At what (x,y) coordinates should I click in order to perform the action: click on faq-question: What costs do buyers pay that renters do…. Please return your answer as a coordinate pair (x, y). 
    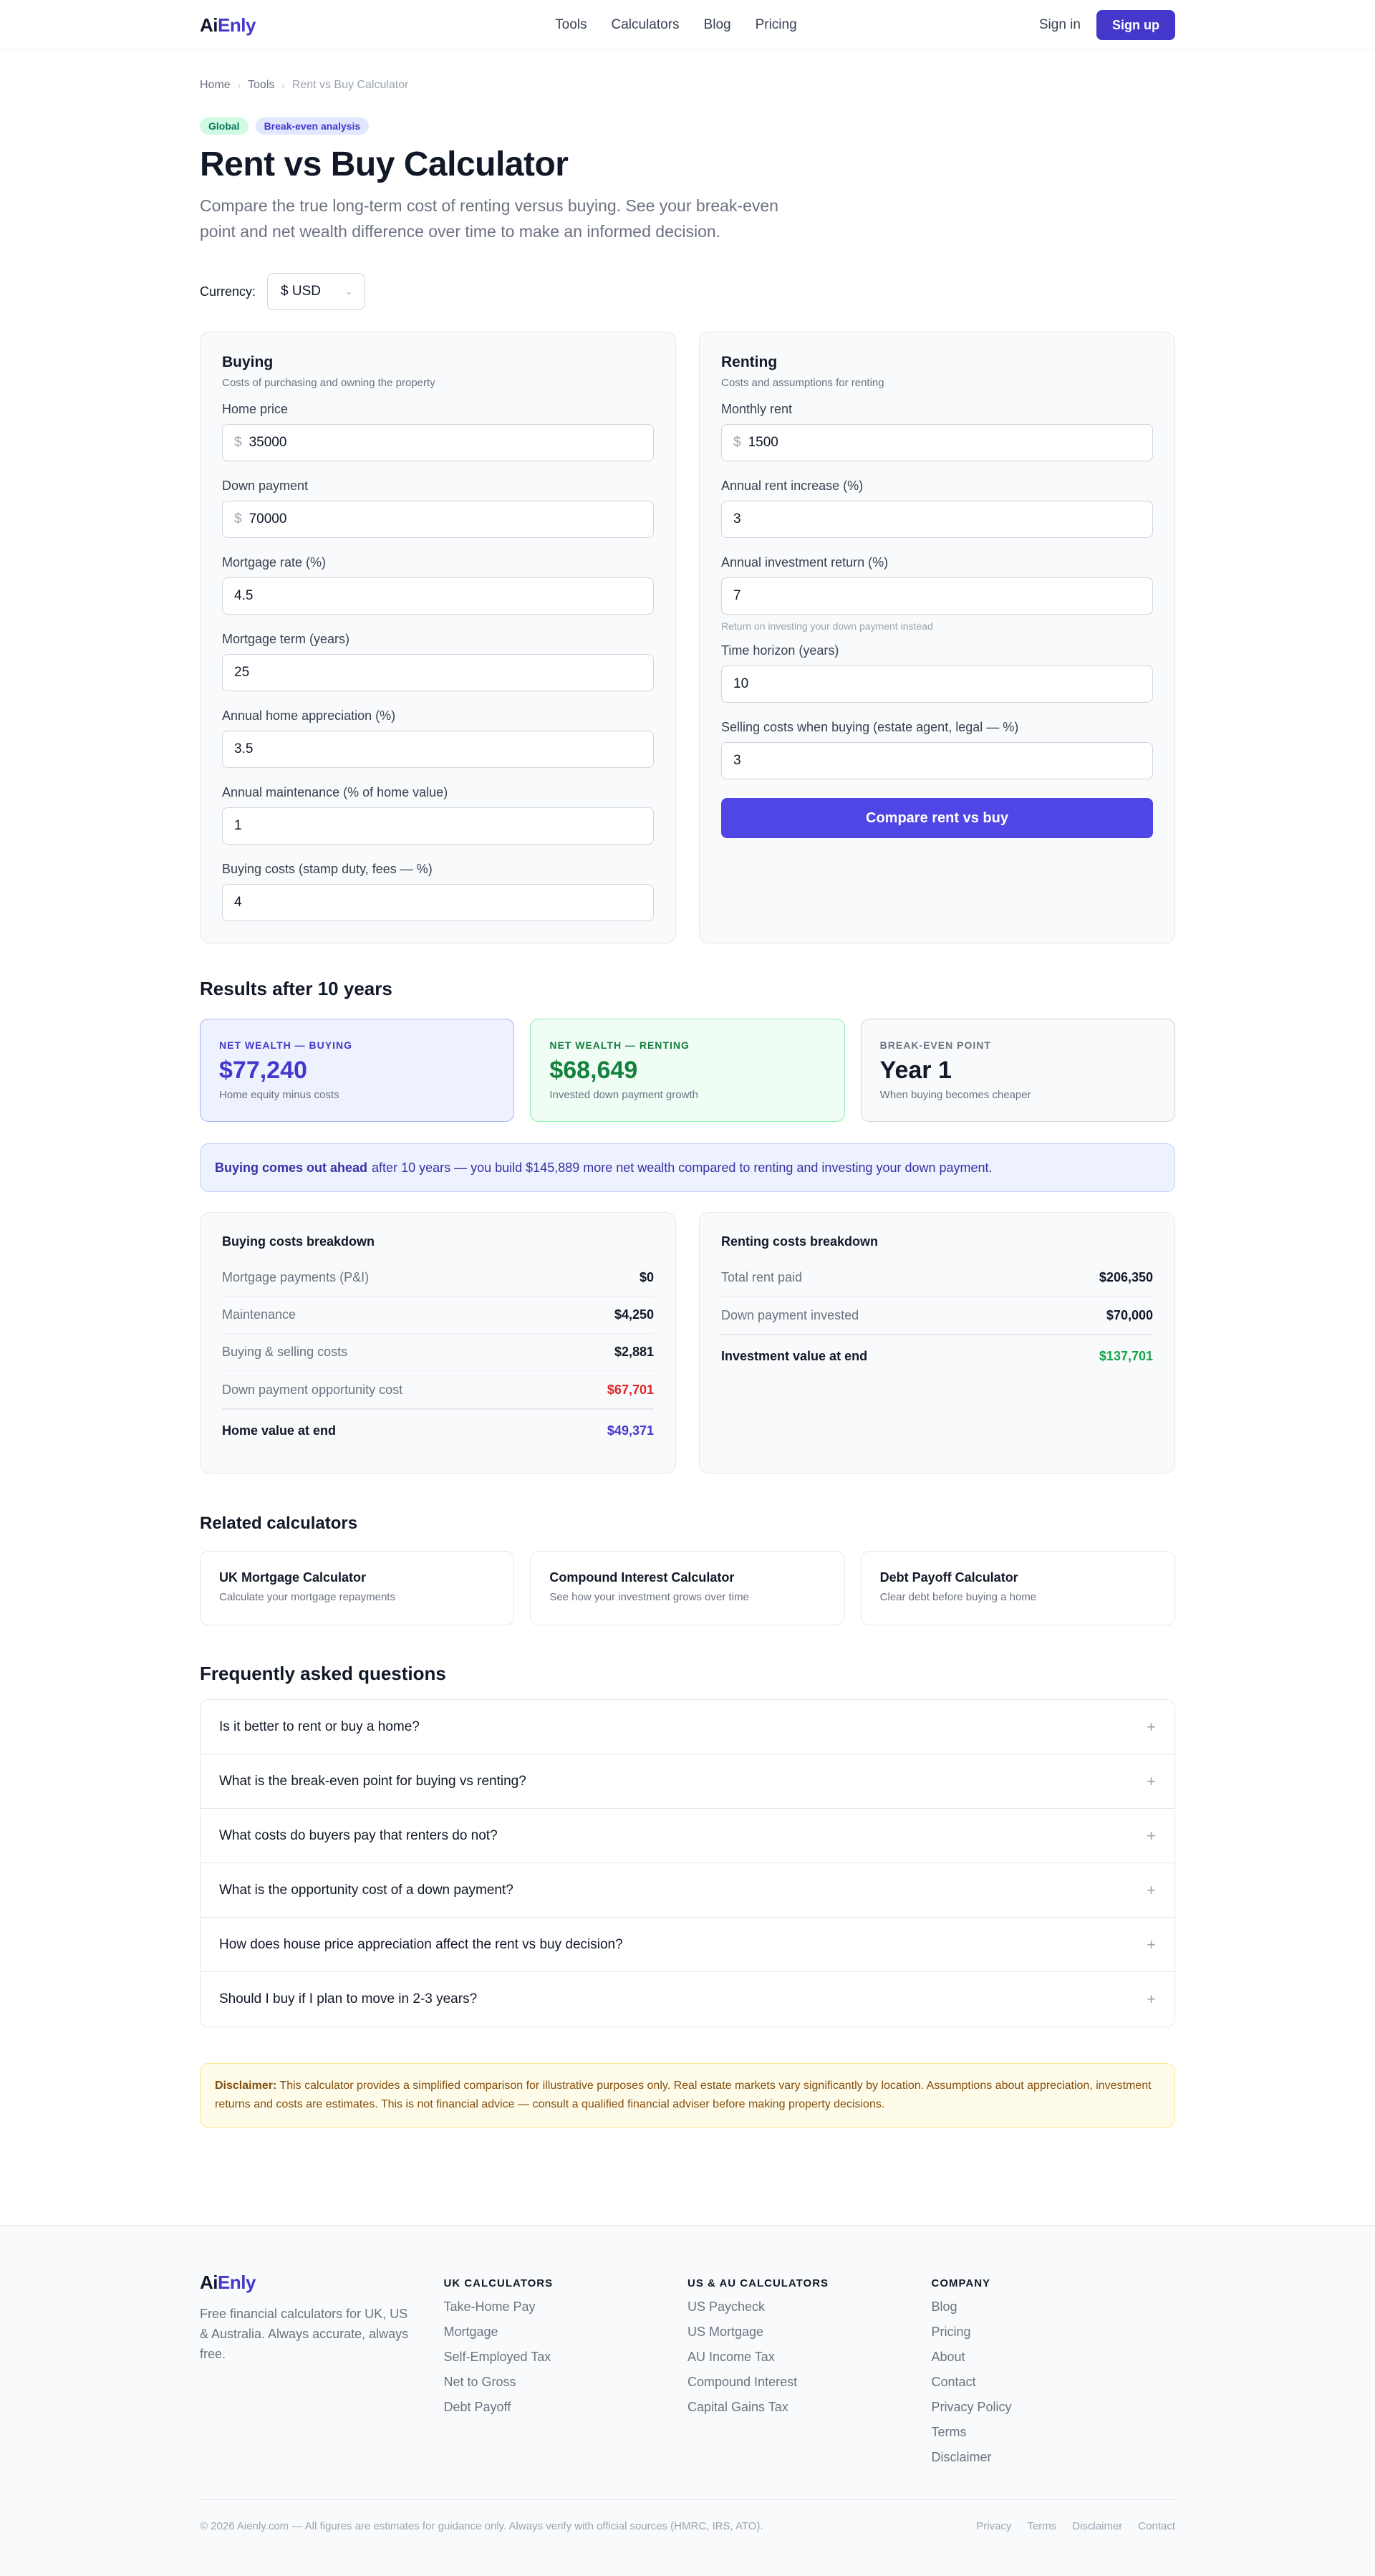
    Looking at the image, I should click on (359, 1835).